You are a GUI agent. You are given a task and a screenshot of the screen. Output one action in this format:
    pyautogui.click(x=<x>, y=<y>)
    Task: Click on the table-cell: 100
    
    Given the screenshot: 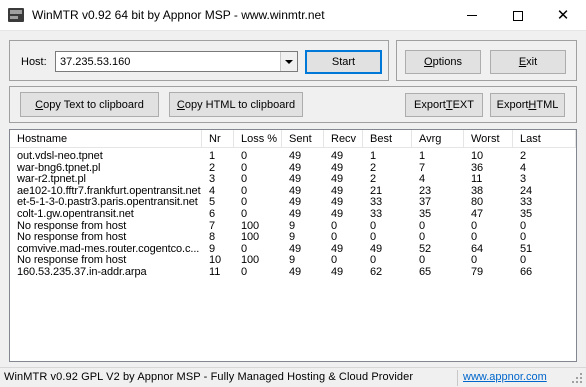 What is the action you would take?
    pyautogui.click(x=250, y=225)
    